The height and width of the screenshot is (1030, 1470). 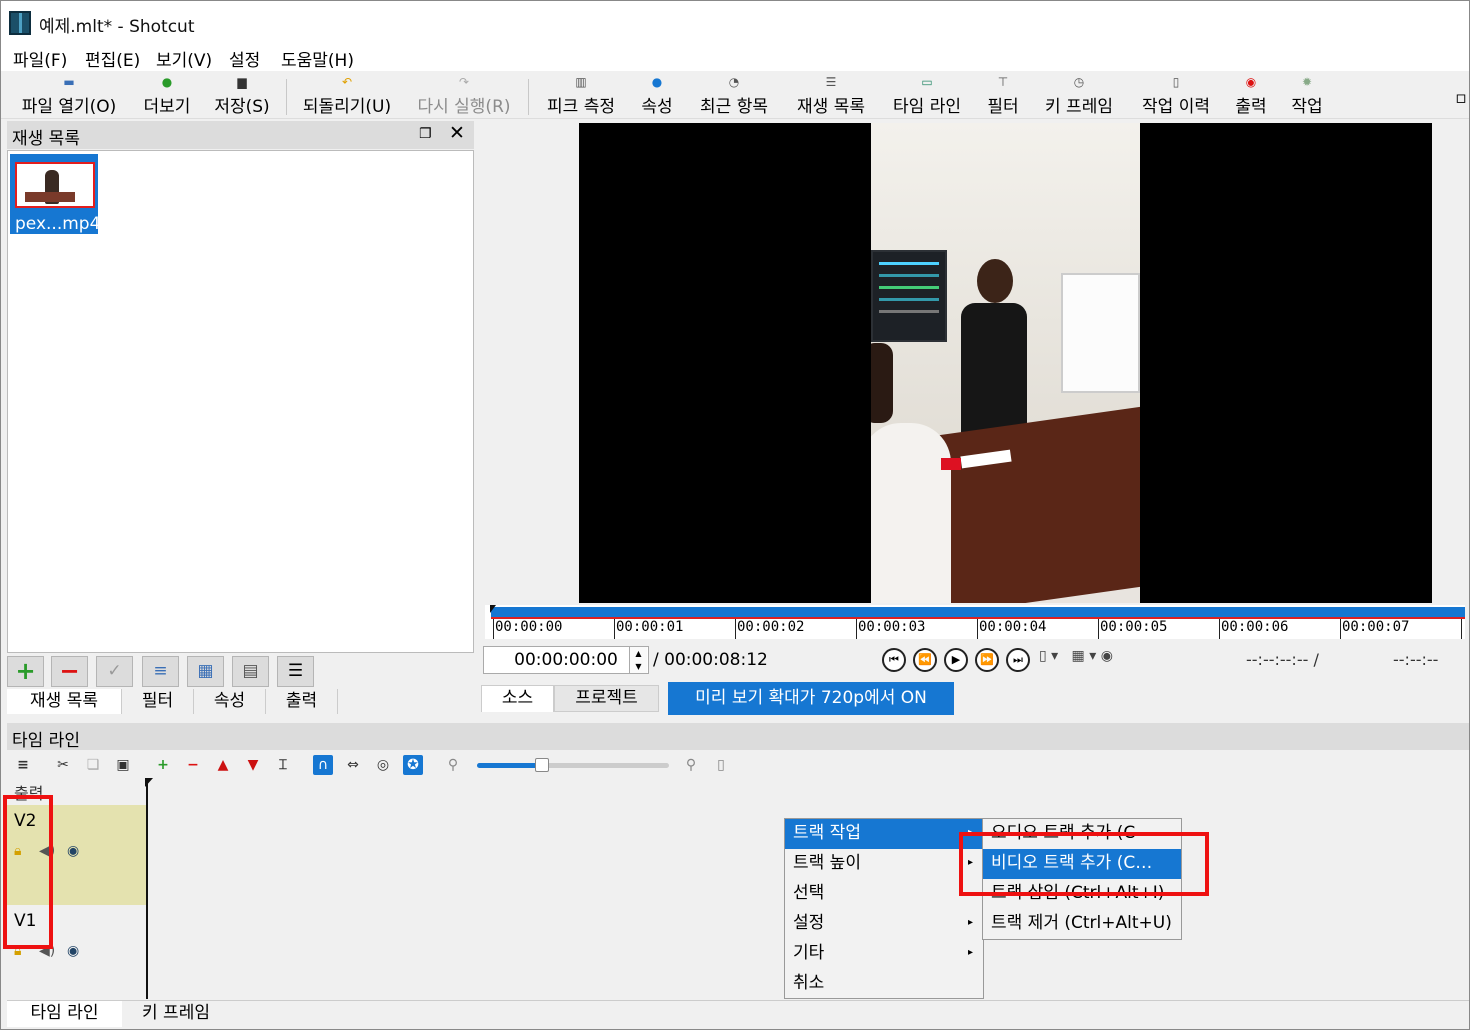 What do you see at coordinates (23, 765) in the screenshot?
I see `timeline-menu-icon: ≡` at bounding box center [23, 765].